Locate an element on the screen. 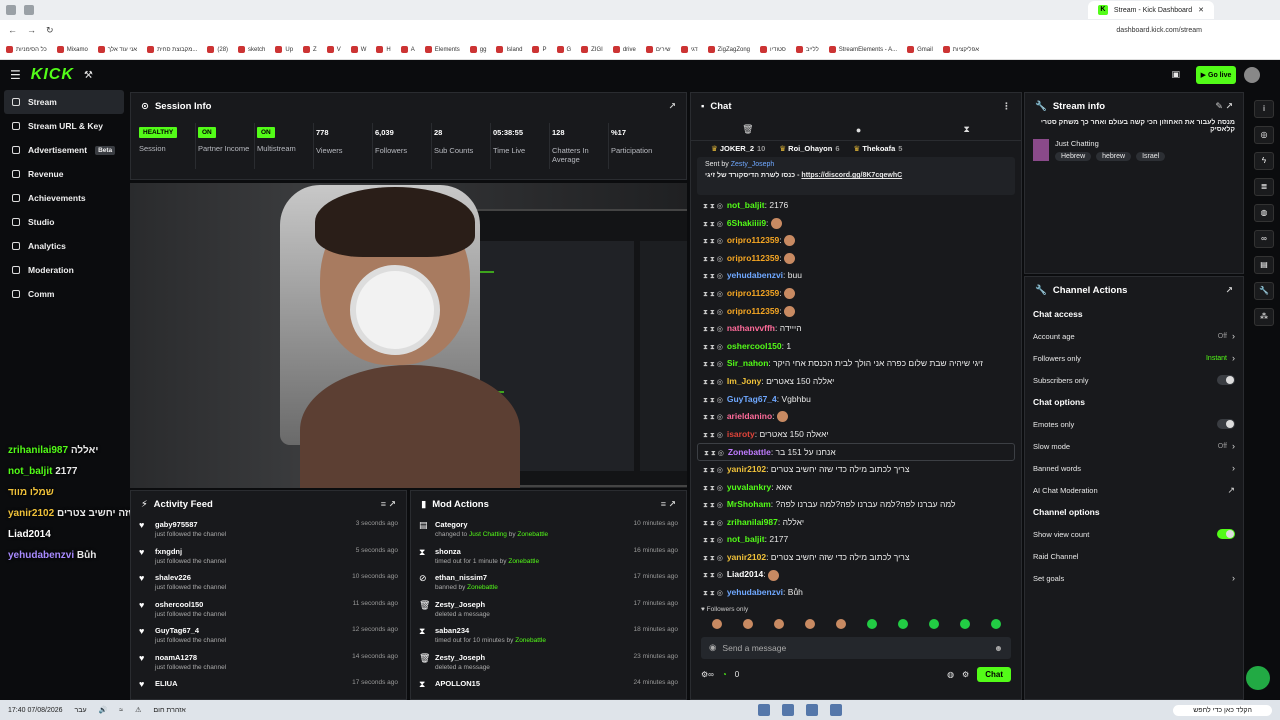  bookmark-item: ללייב is located at coordinates (807, 49).